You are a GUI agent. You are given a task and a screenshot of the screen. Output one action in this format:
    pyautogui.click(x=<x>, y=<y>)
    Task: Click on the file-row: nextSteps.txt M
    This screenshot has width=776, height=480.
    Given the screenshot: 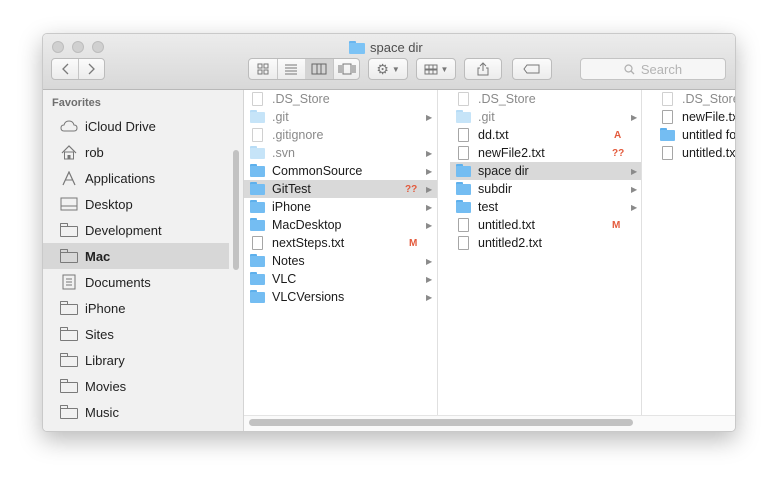 What is the action you would take?
    pyautogui.click(x=340, y=243)
    